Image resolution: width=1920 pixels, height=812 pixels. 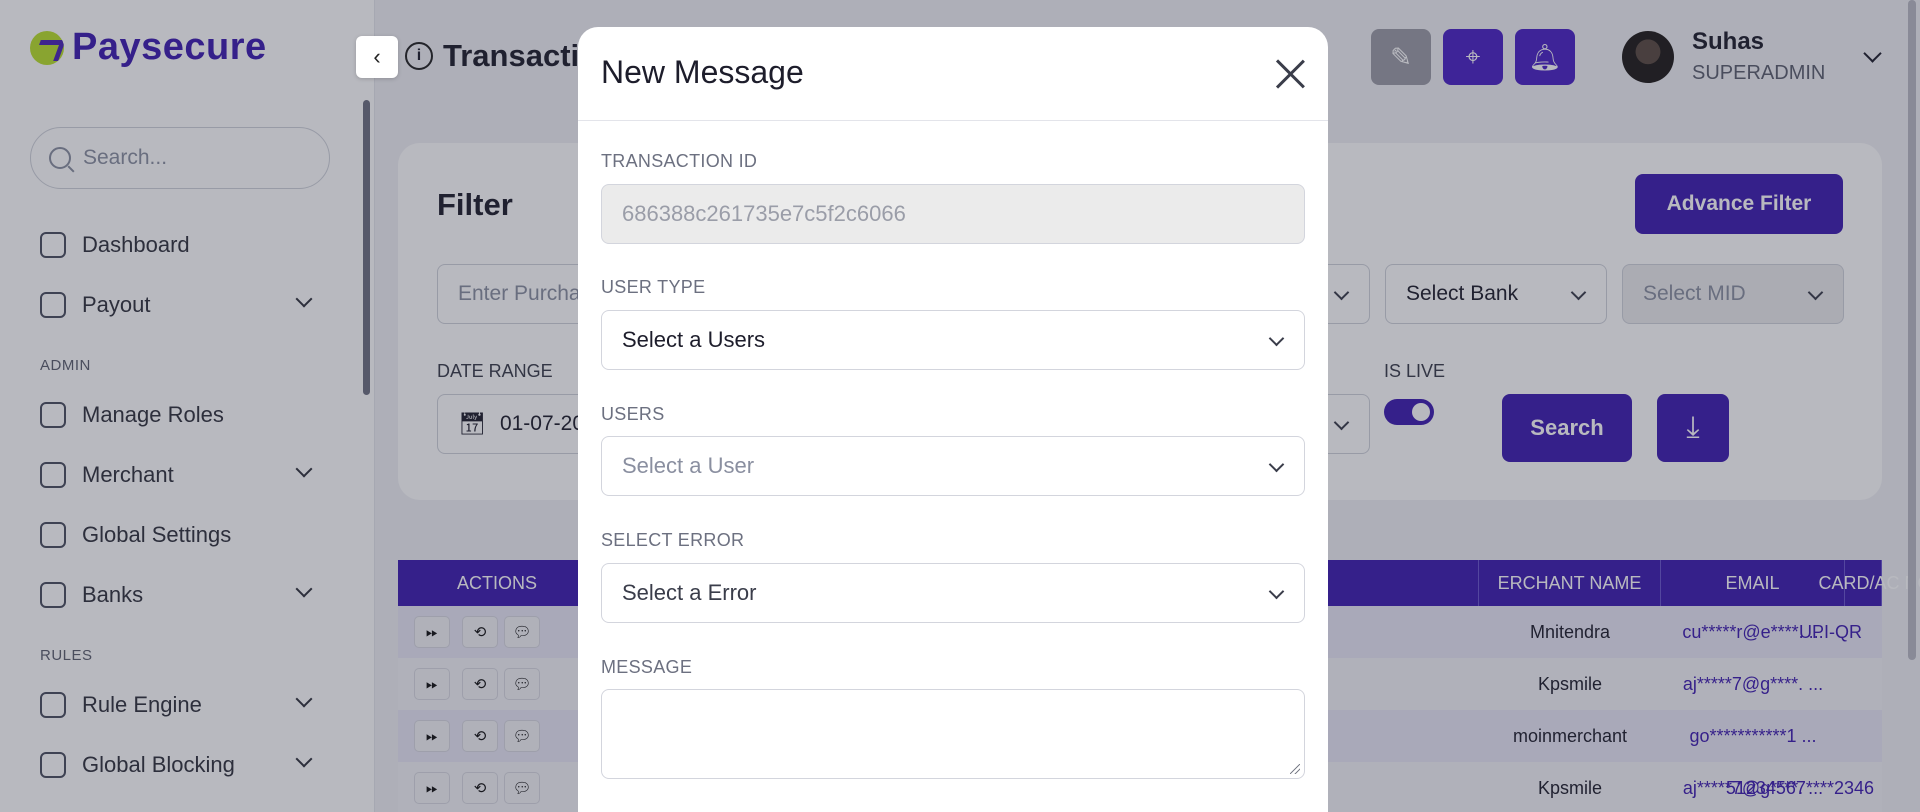 What do you see at coordinates (953, 340) in the screenshot?
I see `user-type-select: Select a Users` at bounding box center [953, 340].